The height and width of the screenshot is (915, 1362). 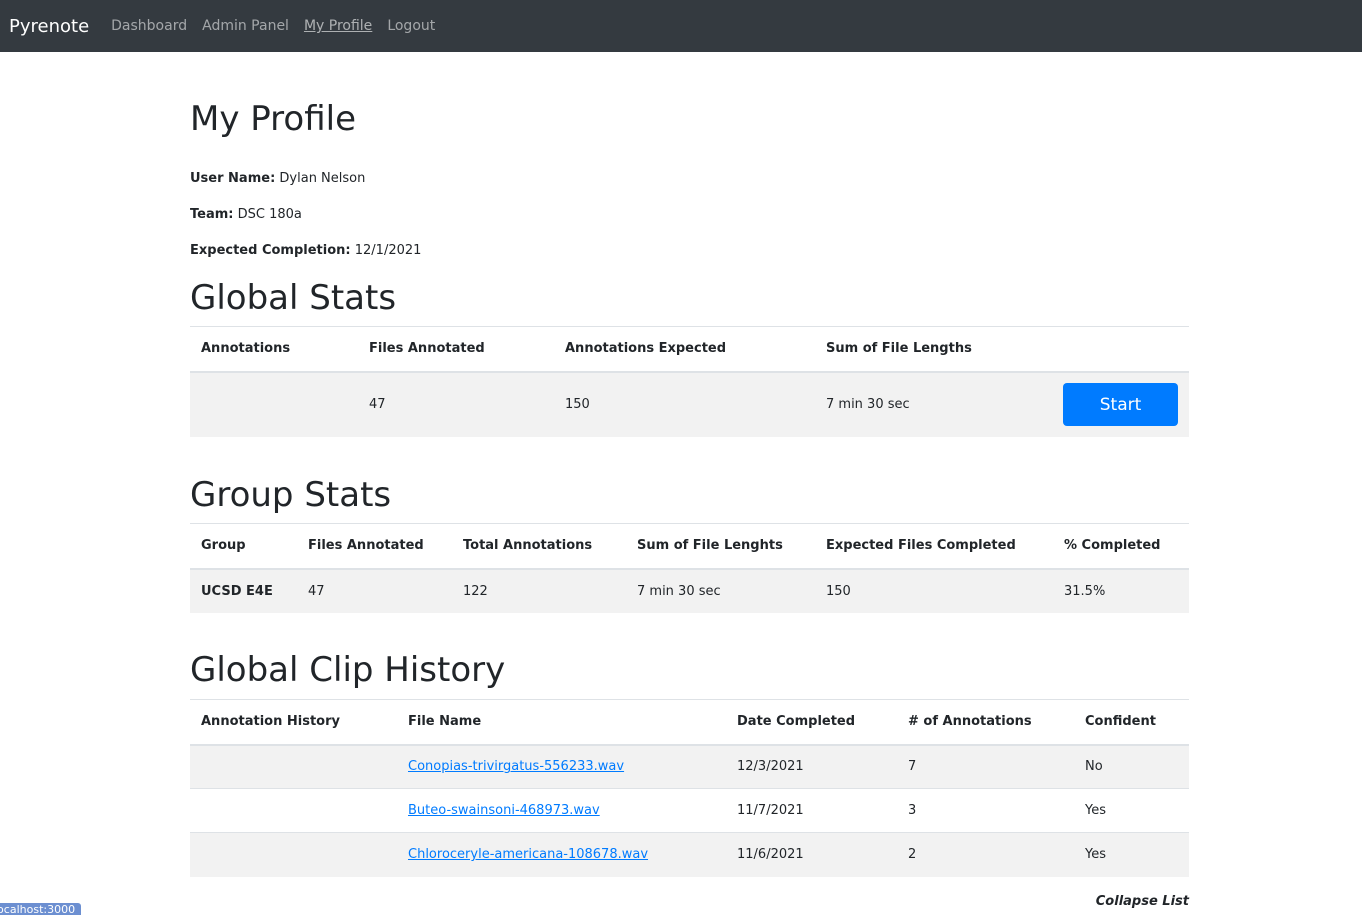 I want to click on expected-completion-line: Expected Completion: 12/1/2021, so click(x=305, y=250).